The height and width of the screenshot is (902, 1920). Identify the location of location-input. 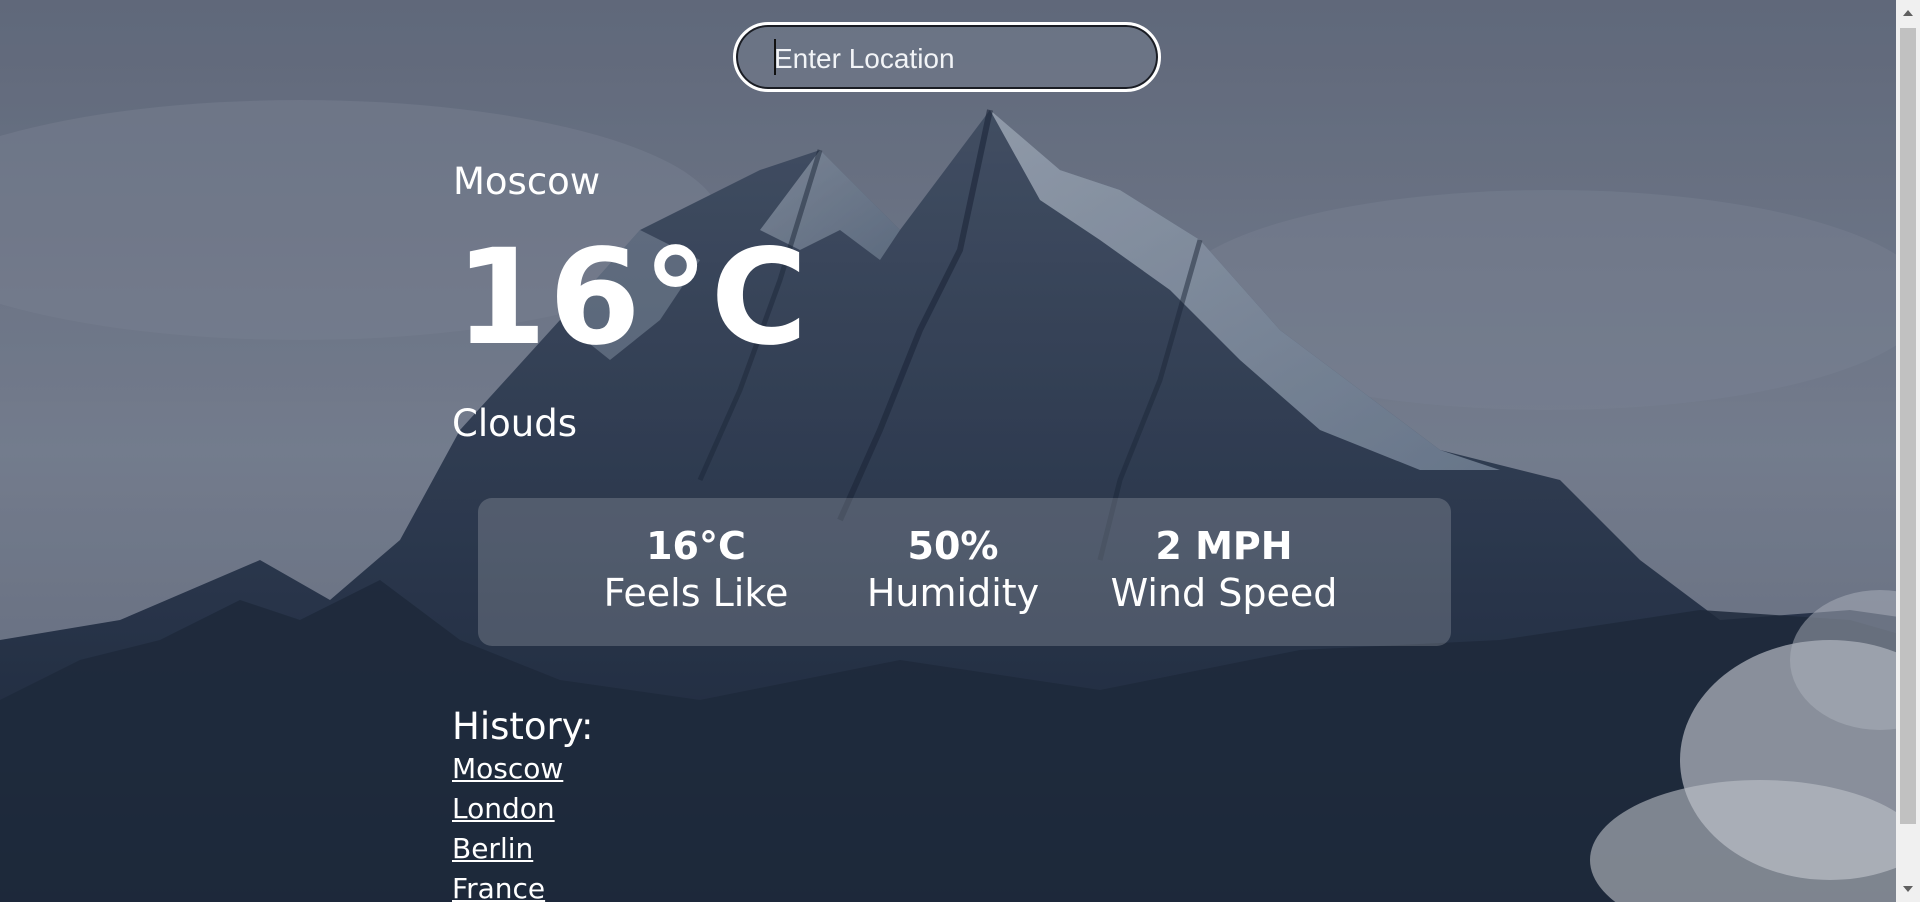
(954, 59).